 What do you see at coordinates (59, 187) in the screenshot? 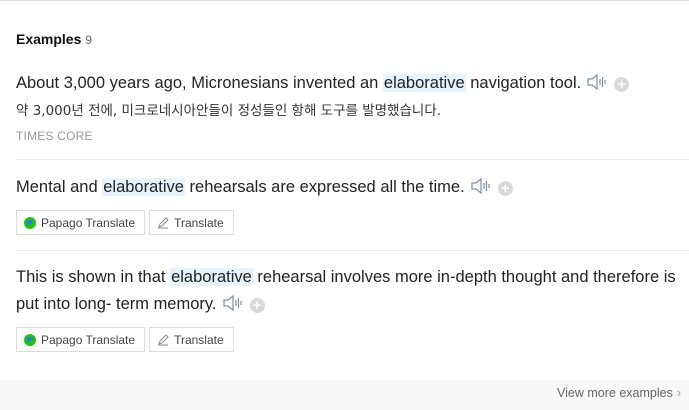
I see `sentence-text: Mental and` at bounding box center [59, 187].